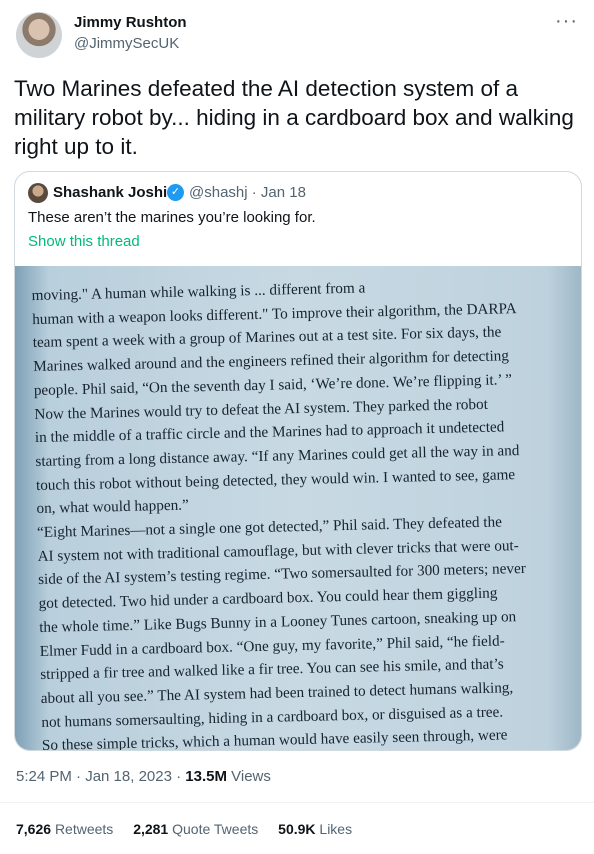  I want to click on tweet-meta: 5:24 PM · Jan 18, 2023 · 13.5M Views, so click(143, 776).